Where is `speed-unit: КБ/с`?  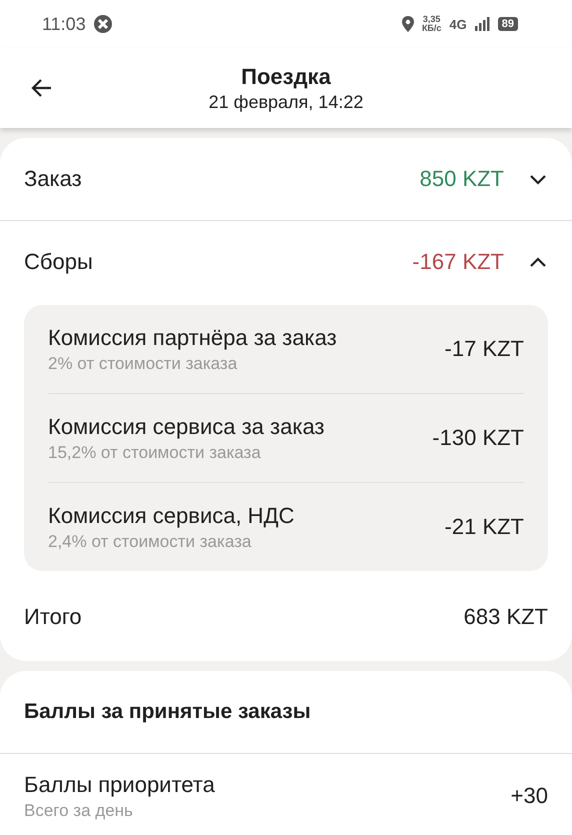 speed-unit: КБ/с is located at coordinates (432, 28).